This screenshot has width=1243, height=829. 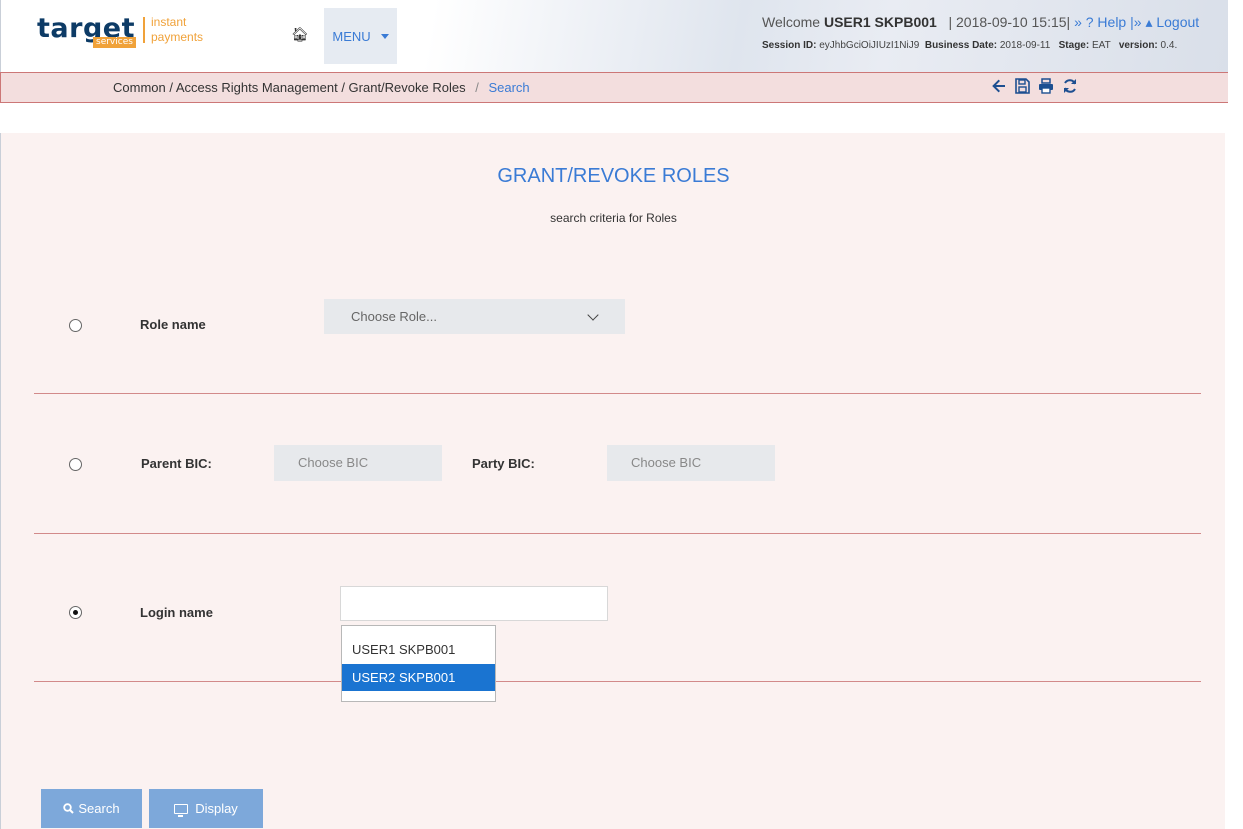 I want to click on page-subtitle: search criteria for Roles, so click(x=613, y=218).